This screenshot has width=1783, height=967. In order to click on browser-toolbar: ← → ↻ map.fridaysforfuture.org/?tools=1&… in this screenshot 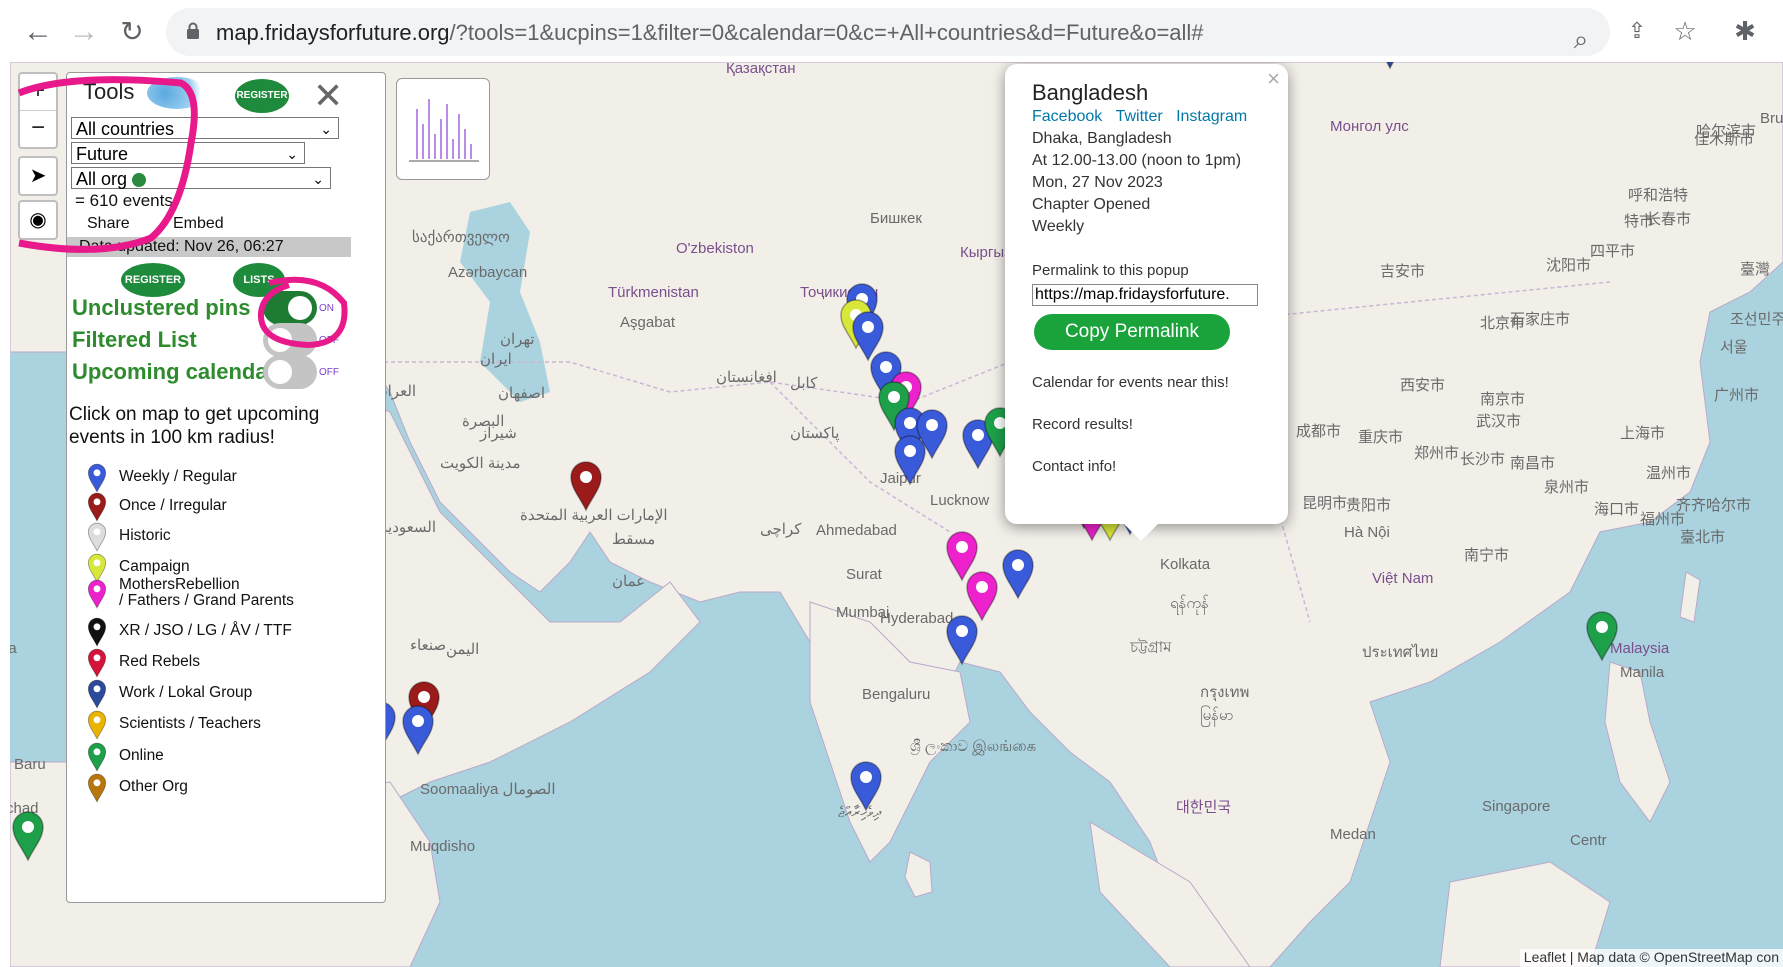, I will do `click(891, 31)`.